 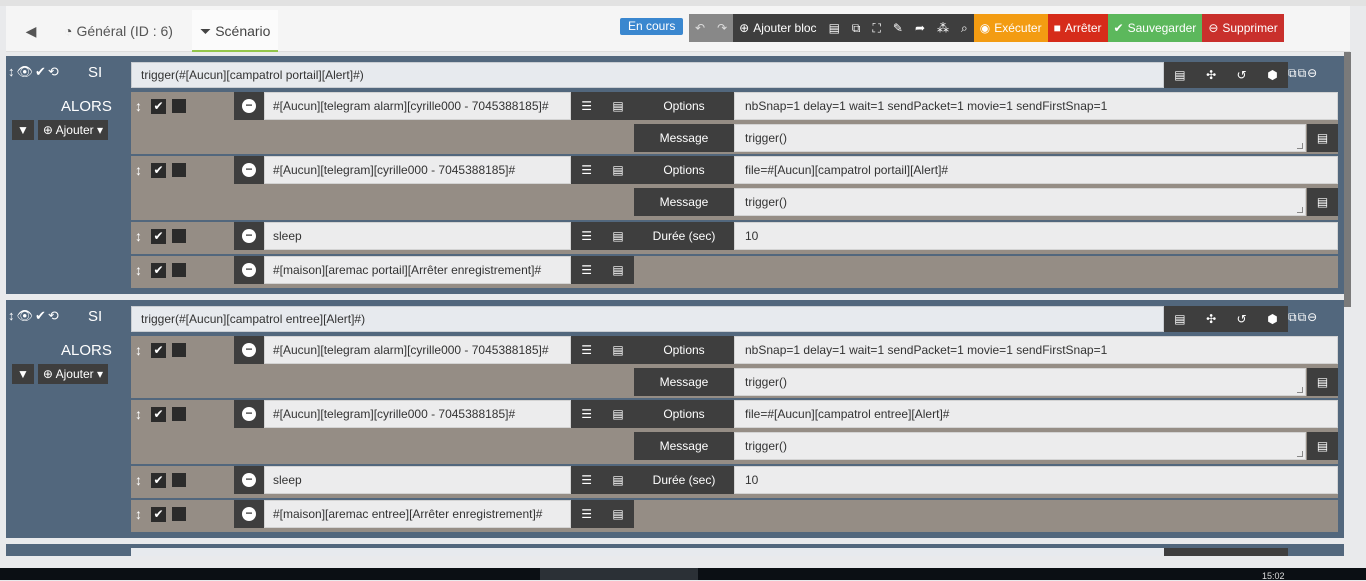 I want to click on edit-icon: ✎, so click(x=897, y=28).